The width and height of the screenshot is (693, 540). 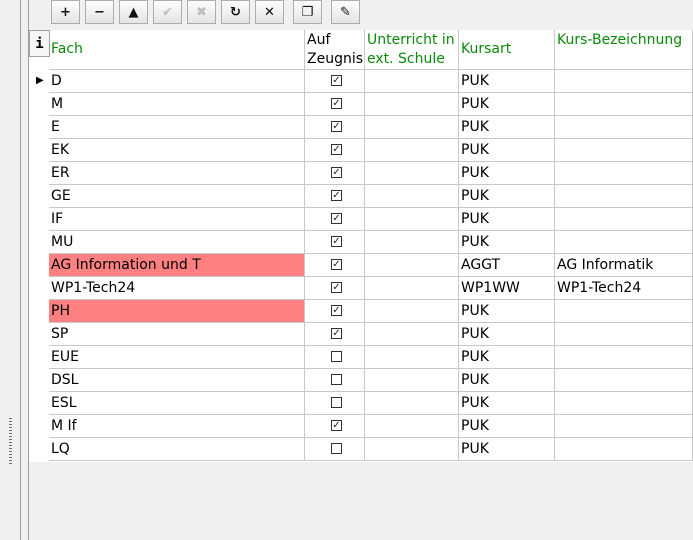 I want to click on cell-fach: EK, so click(x=177, y=150).